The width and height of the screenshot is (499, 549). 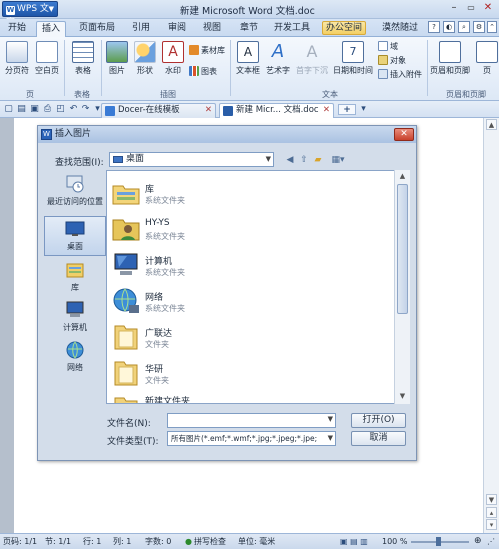 What do you see at coordinates (85, 109) in the screenshot?
I see `redo-icon: ↷` at bounding box center [85, 109].